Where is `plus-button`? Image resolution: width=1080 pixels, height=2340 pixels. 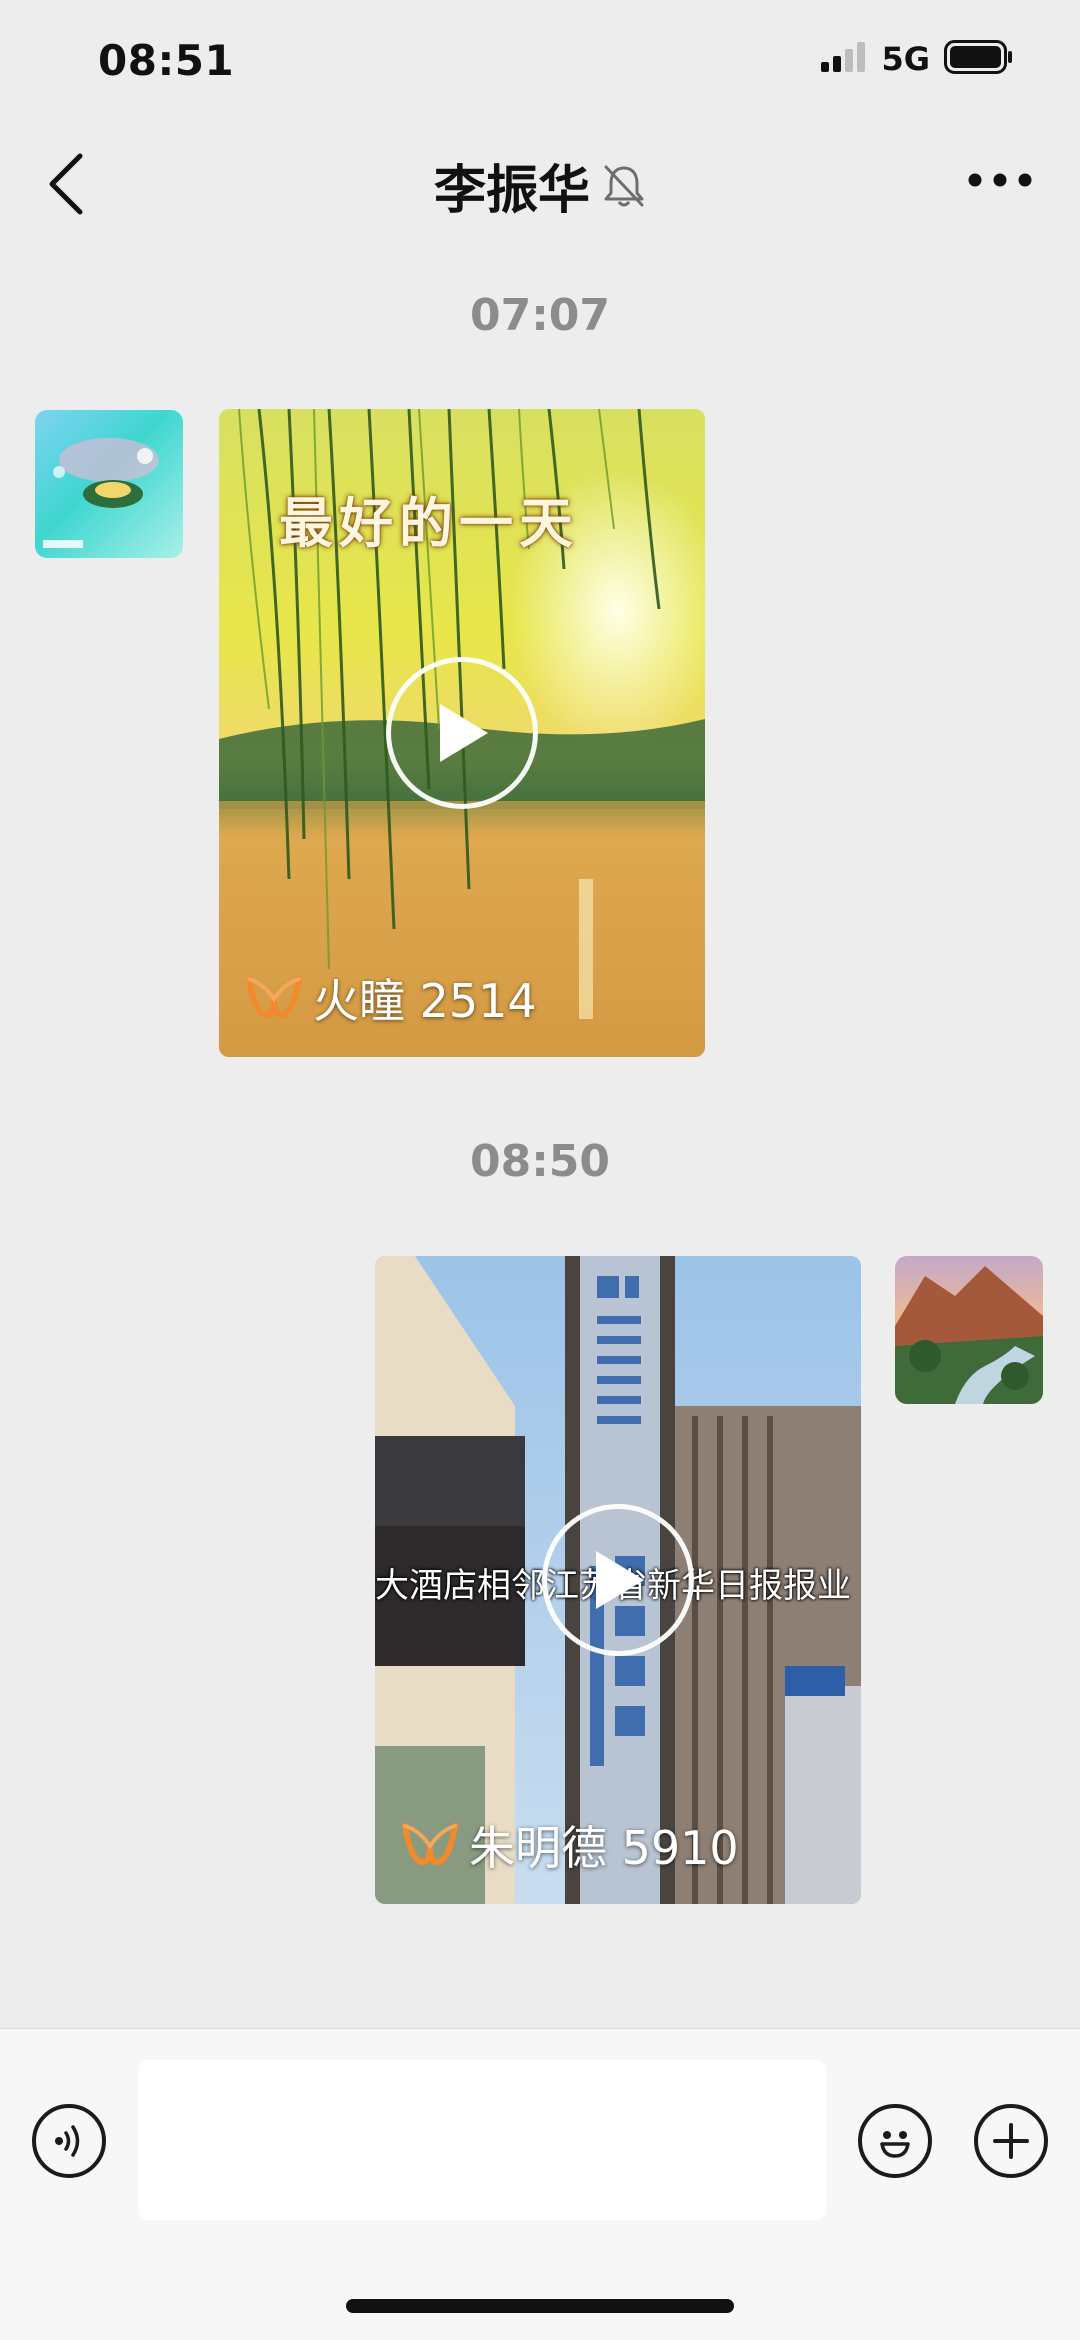
plus-button is located at coordinates (1011, 2141).